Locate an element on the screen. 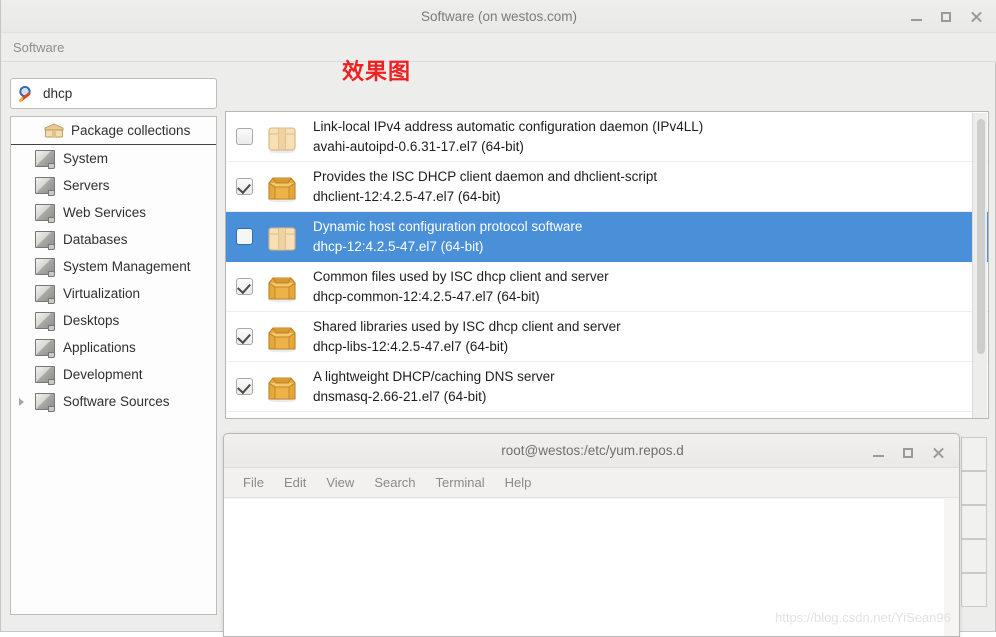 The image size is (996, 637). terminal-titlebar: root@westos:/etc/yum.repos.d is located at coordinates (591, 451).